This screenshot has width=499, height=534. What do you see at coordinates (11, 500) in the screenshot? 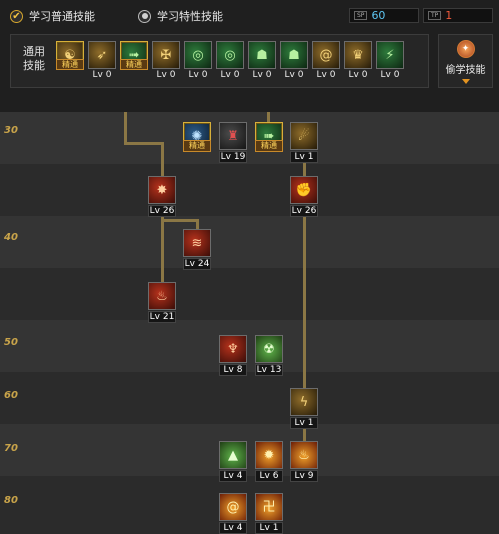
I see `level-label: 80` at bounding box center [11, 500].